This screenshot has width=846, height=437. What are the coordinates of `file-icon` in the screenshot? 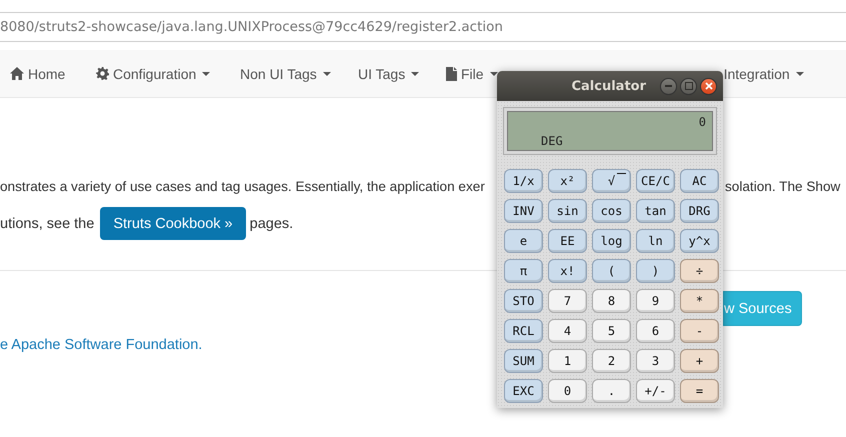 It's located at (451, 73).